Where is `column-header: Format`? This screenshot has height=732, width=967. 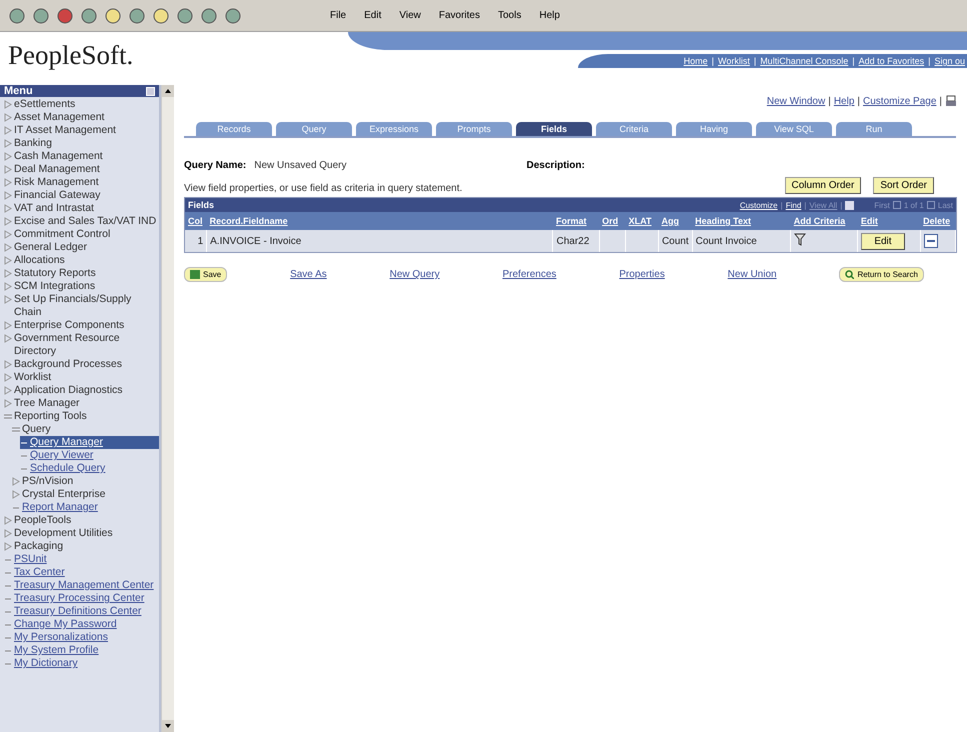 column-header: Format is located at coordinates (576, 221).